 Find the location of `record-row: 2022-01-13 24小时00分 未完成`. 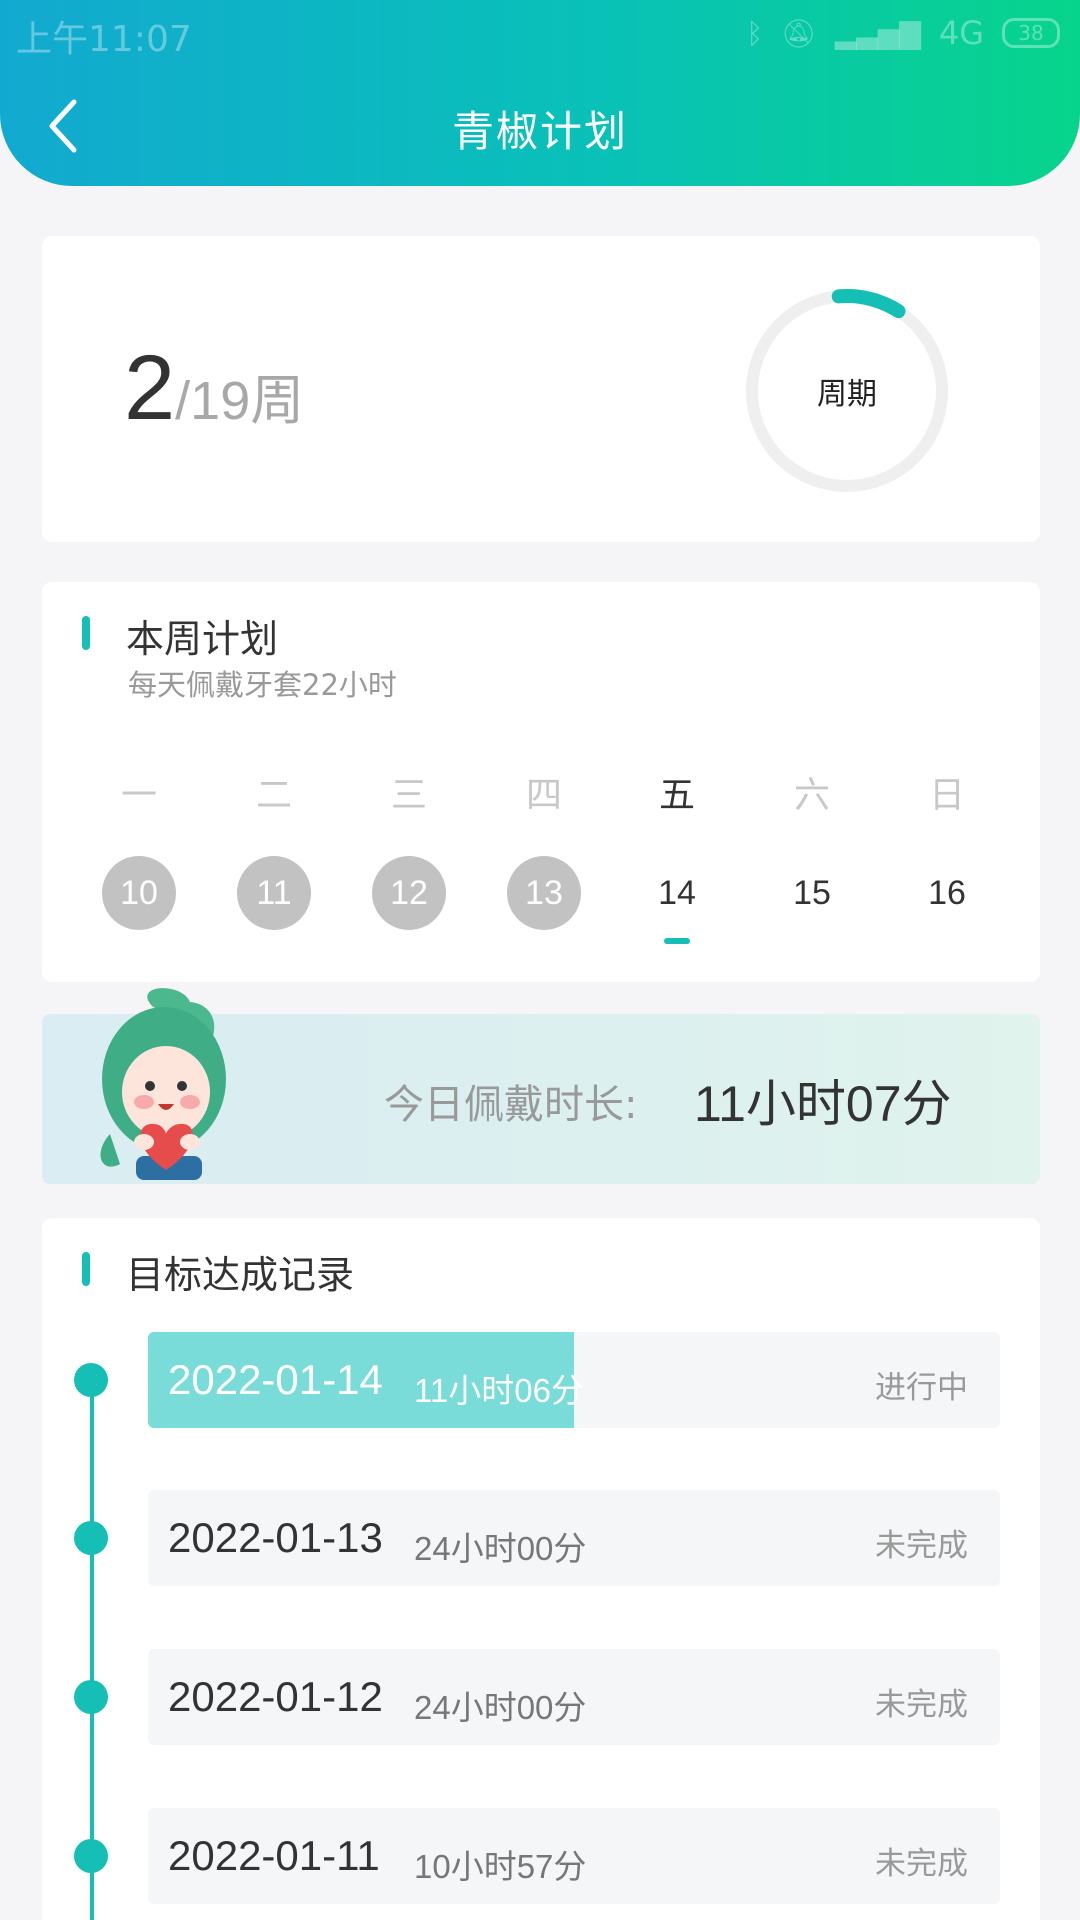

record-row: 2022-01-13 24小时00分 未完成 is located at coordinates (574, 1538).